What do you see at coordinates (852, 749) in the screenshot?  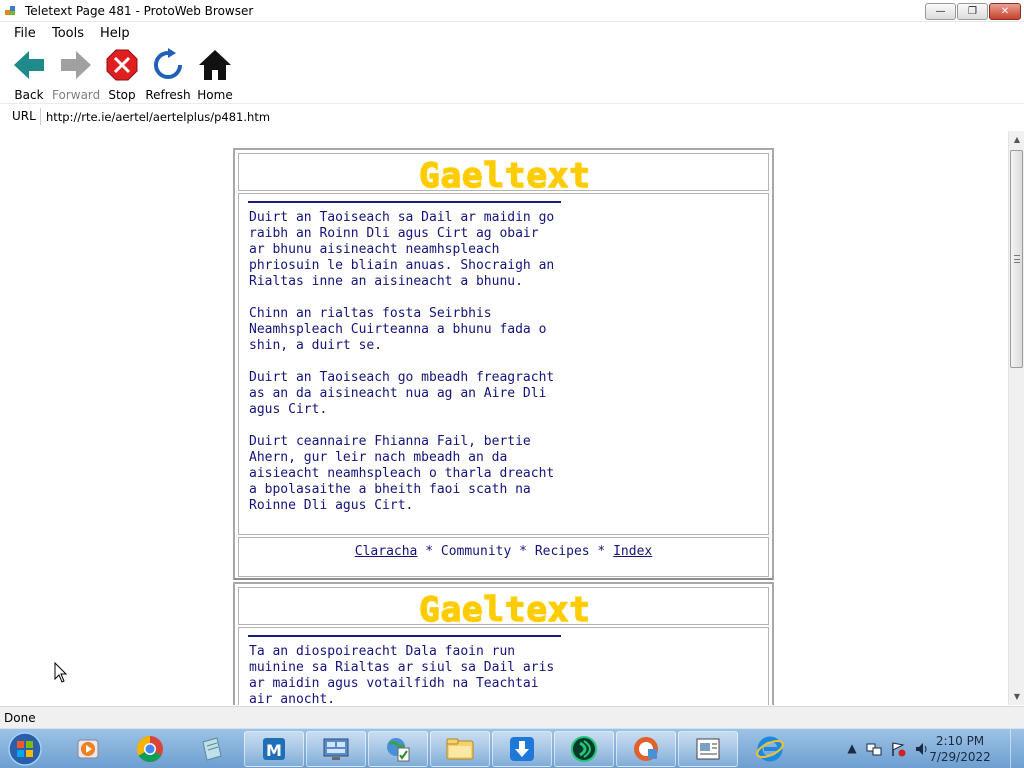 I see `show-hidden-icons-icon: ▲` at bounding box center [852, 749].